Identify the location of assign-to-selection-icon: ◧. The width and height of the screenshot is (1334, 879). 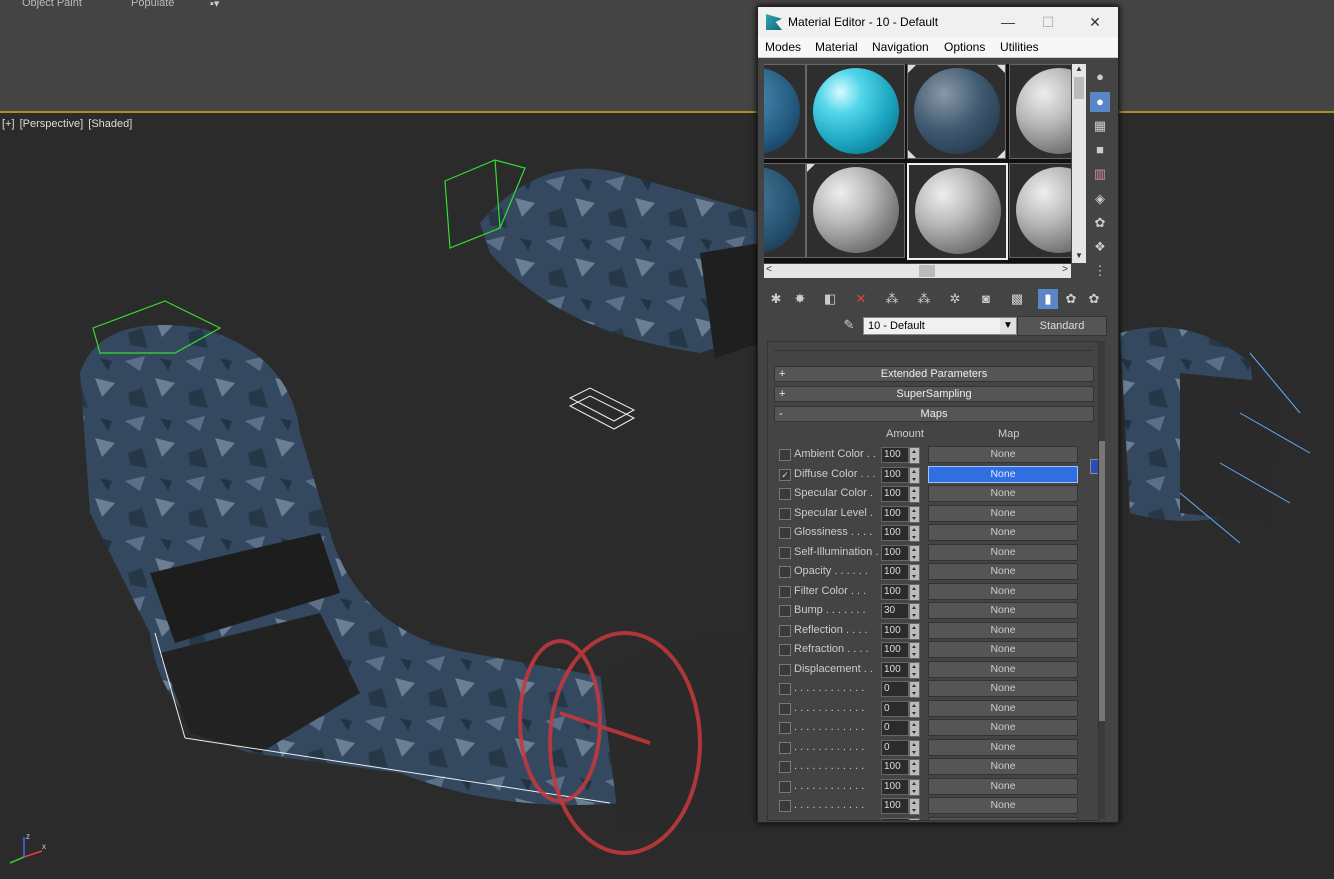
(830, 299).